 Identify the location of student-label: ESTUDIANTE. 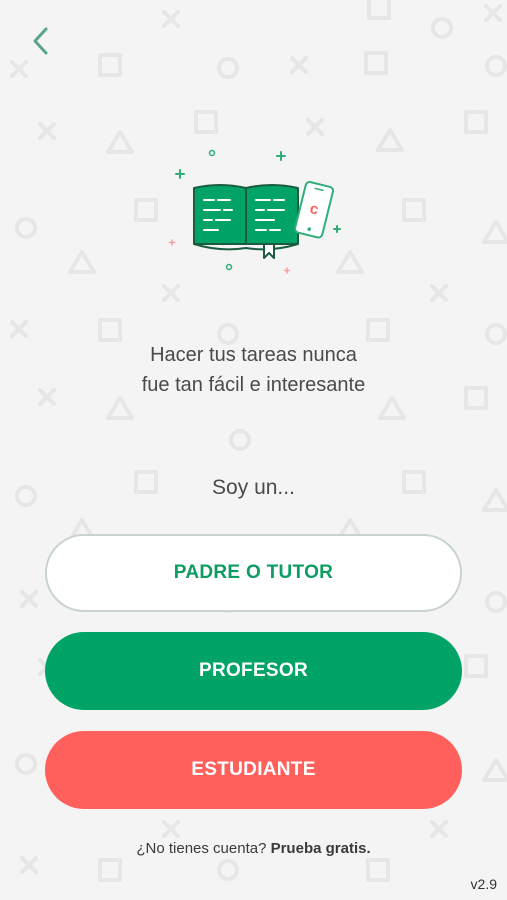
(253, 769).